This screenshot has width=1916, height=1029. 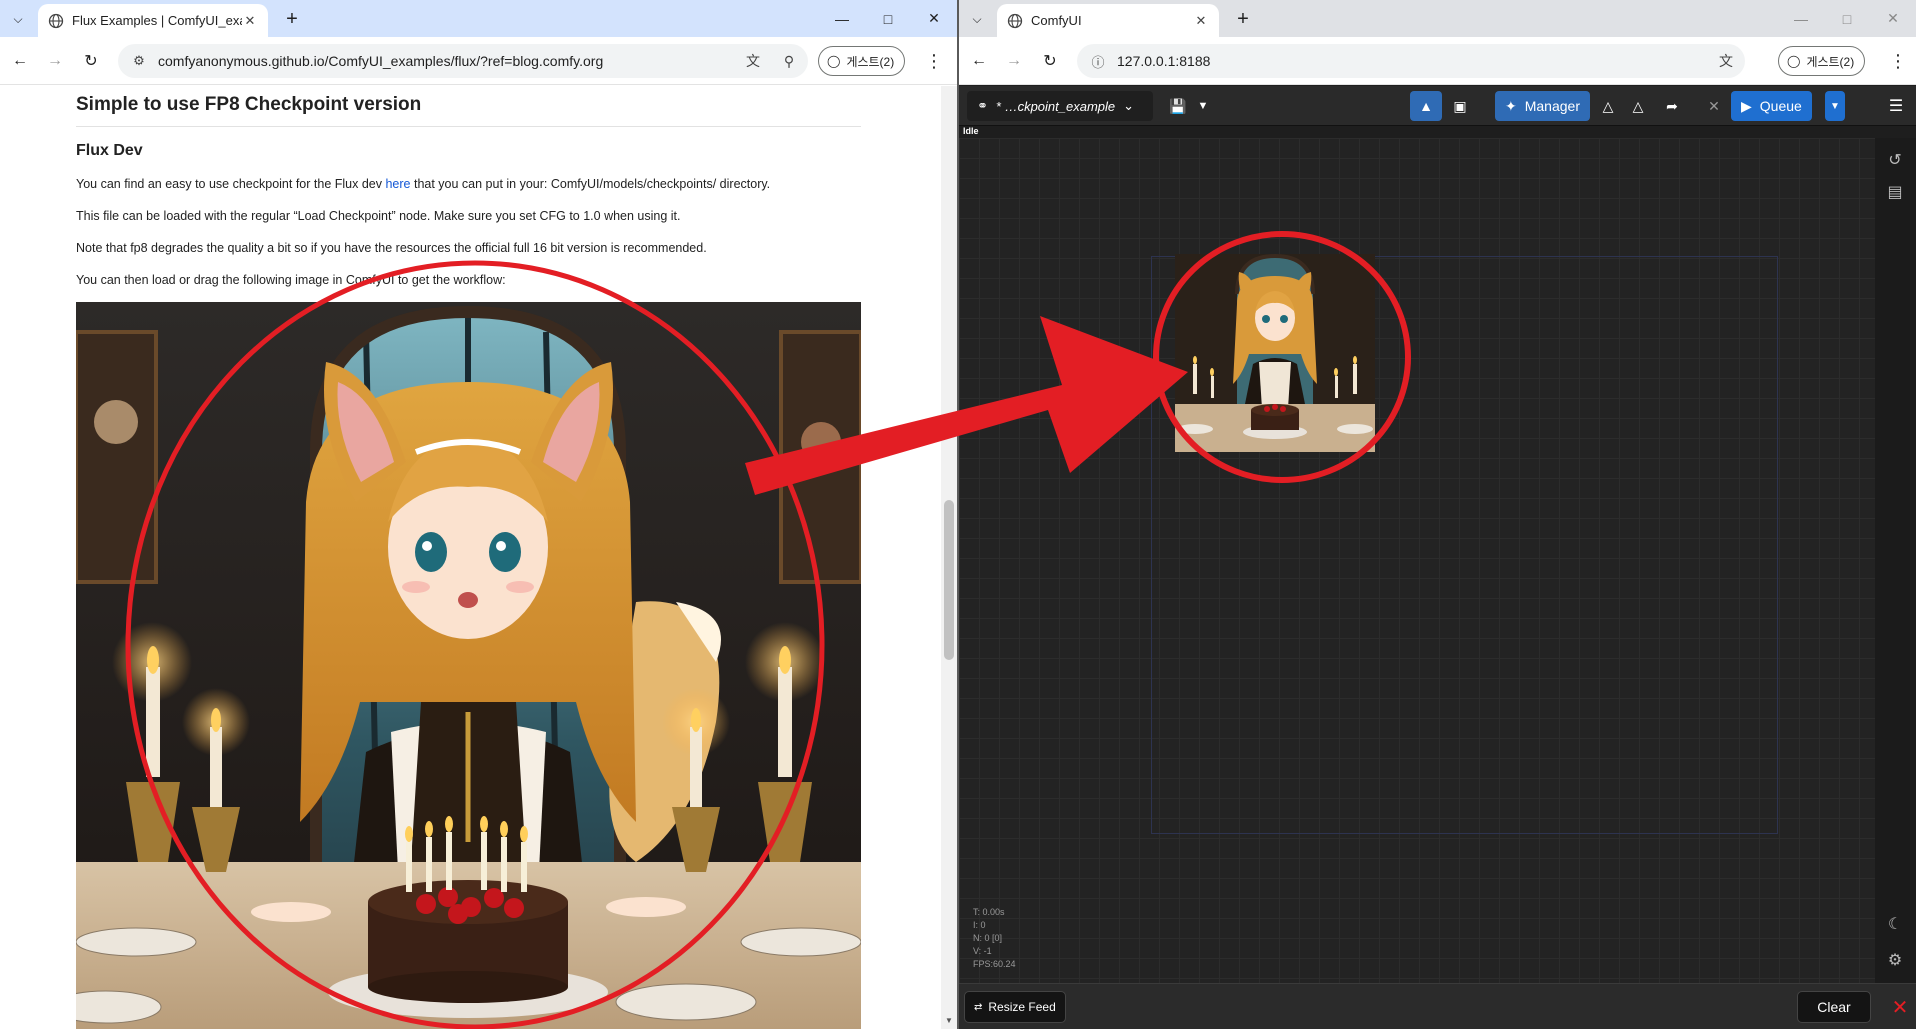 I want to click on profile-label: 게스트(2), so click(x=1830, y=61).